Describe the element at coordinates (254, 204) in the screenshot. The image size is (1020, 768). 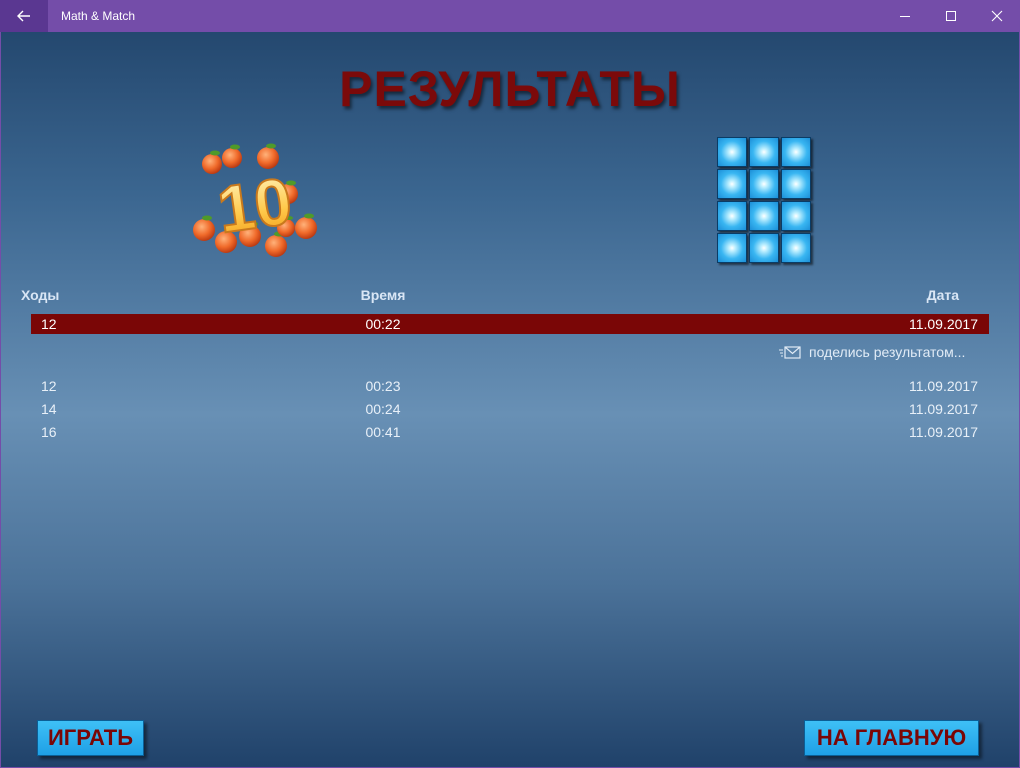
I see `logo-number: 10` at that location.